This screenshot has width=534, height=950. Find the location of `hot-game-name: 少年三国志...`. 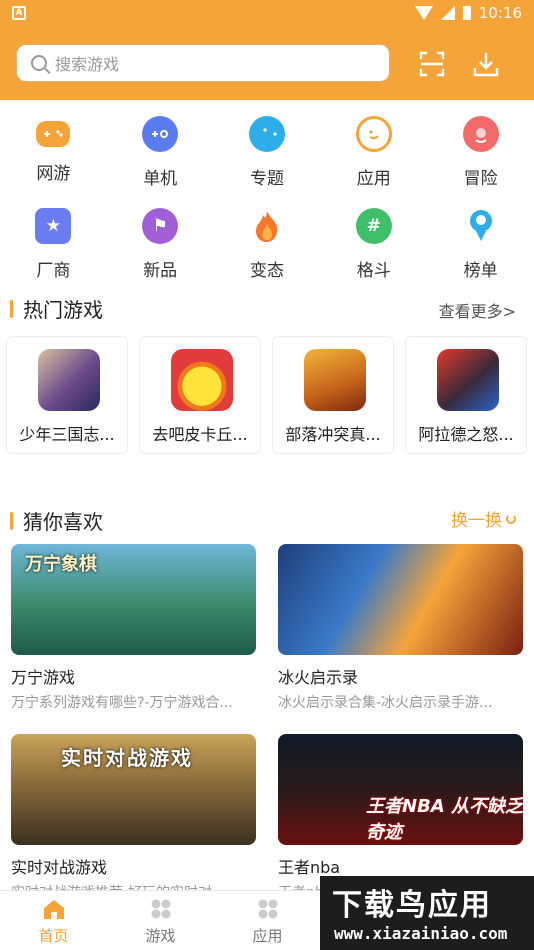

hot-game-name: 少年三国志... is located at coordinates (67, 434).